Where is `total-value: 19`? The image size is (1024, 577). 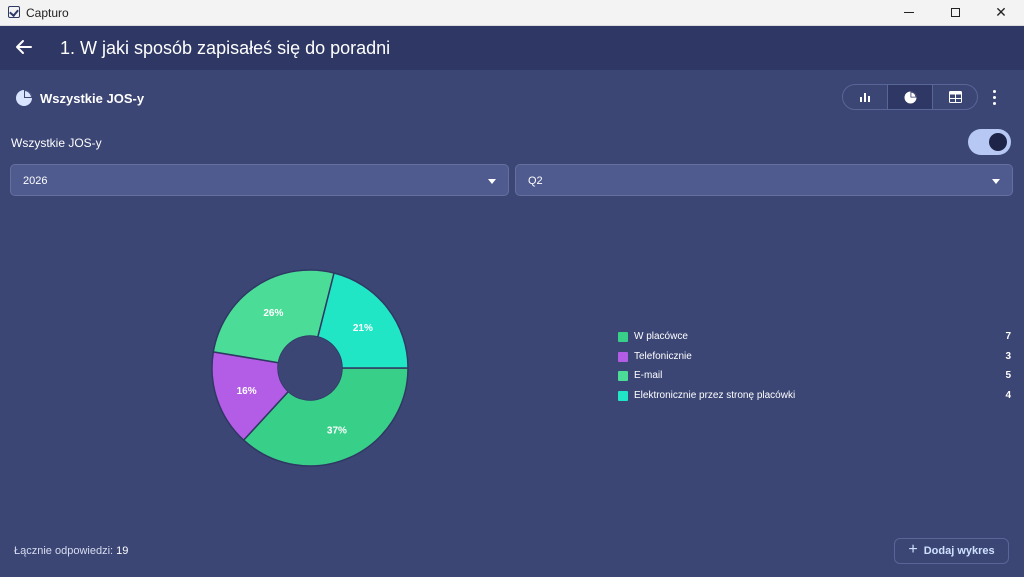
total-value: 19 is located at coordinates (122, 551).